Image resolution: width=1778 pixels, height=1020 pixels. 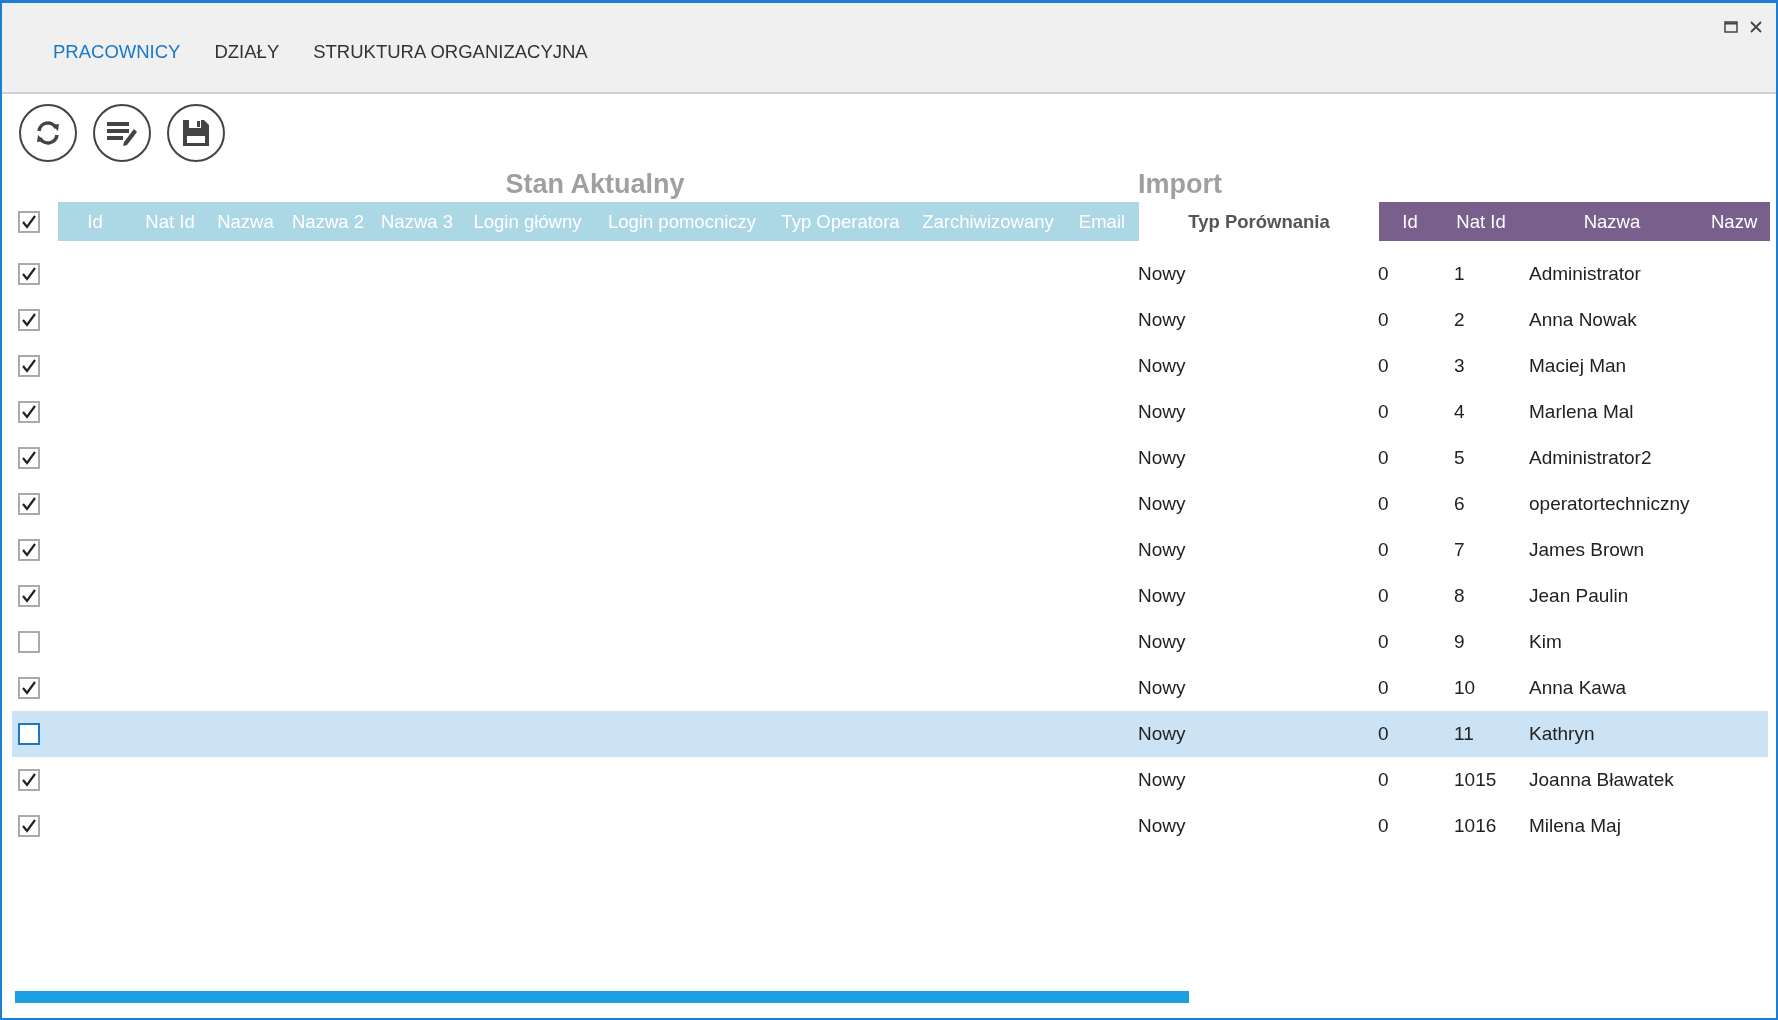 I want to click on column-header: Zarchiwizowany, so click(x=988, y=221).